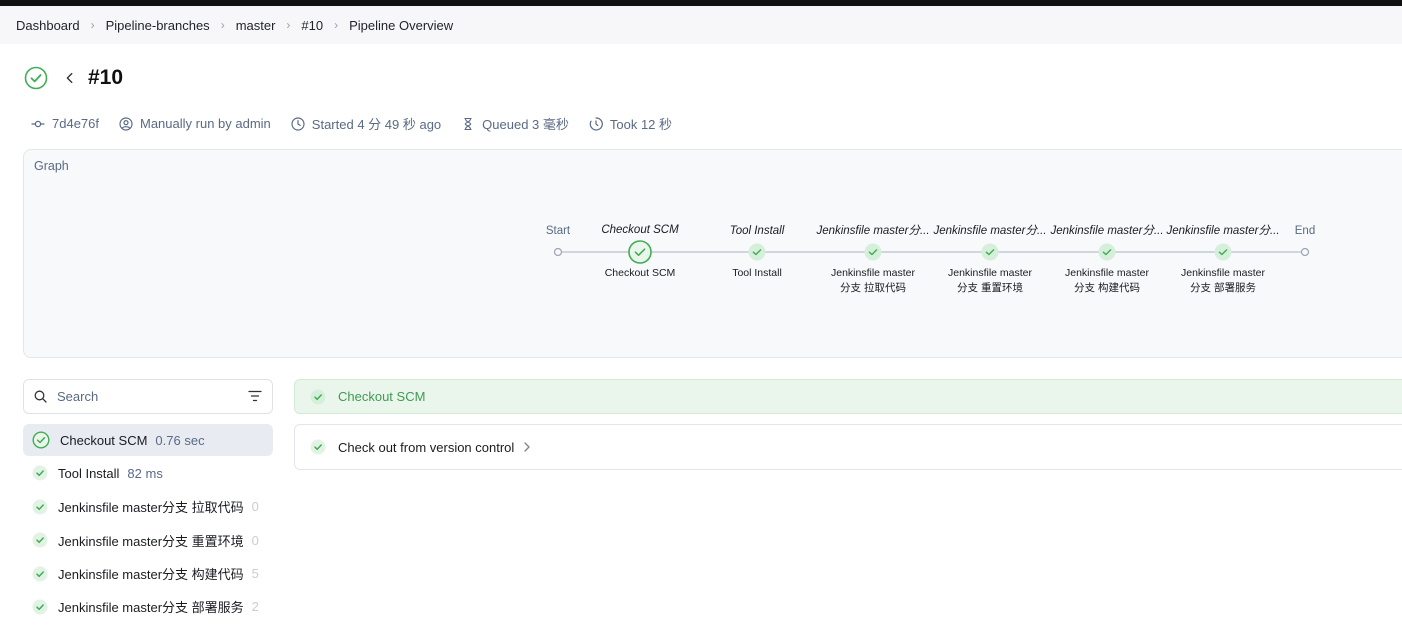 The width and height of the screenshot is (1402, 641). I want to click on started-text: Started 4 分 49 秒 ago, so click(376, 124).